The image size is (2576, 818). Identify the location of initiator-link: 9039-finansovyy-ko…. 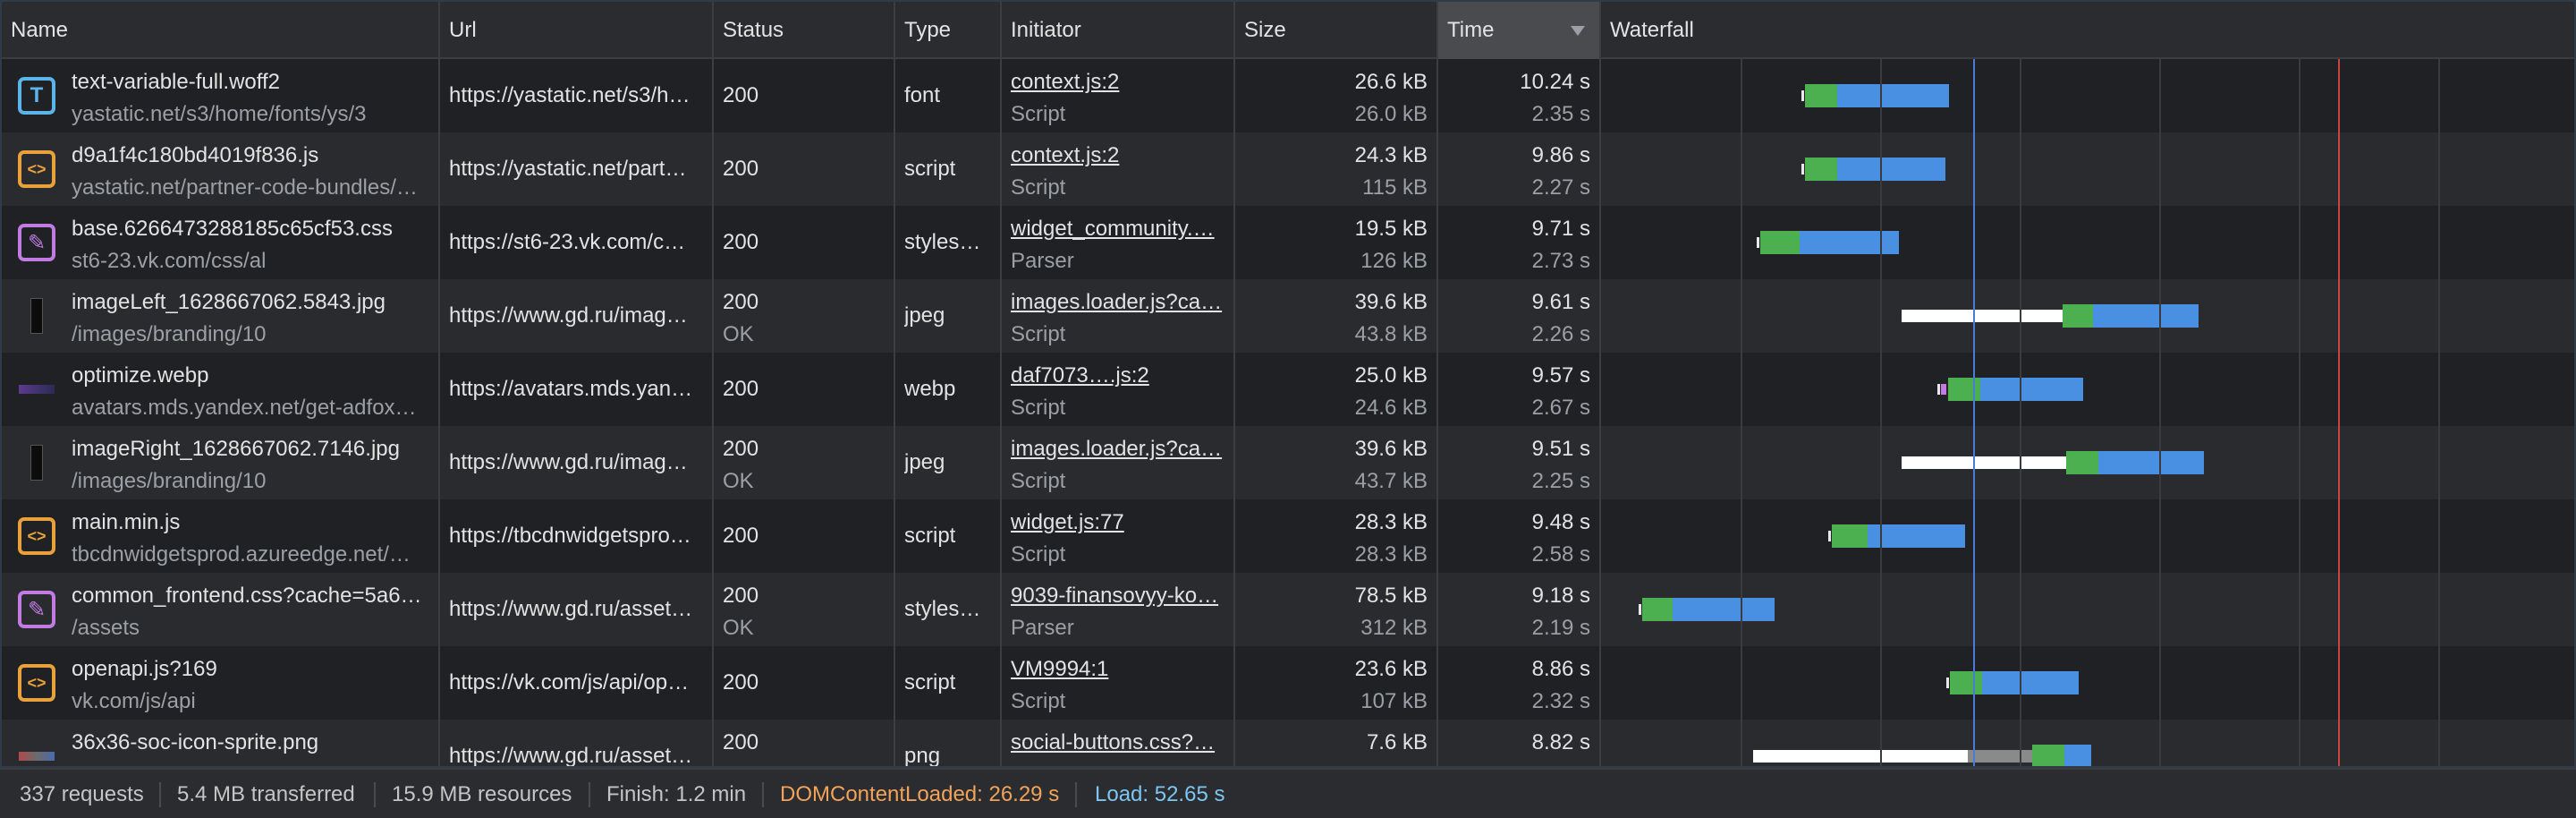
(1117, 597).